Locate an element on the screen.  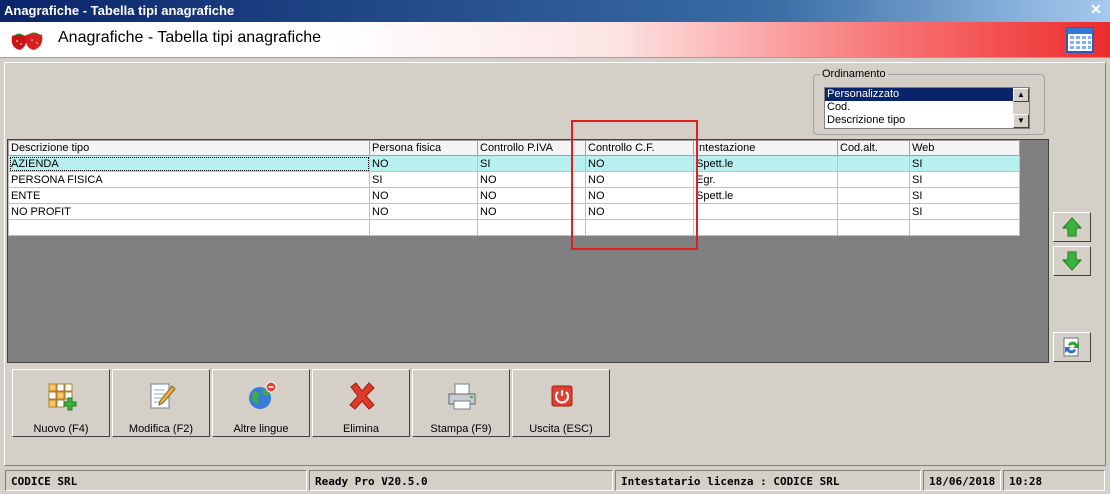
uscita-button: Uscita (ESC) is located at coordinates (561, 403).